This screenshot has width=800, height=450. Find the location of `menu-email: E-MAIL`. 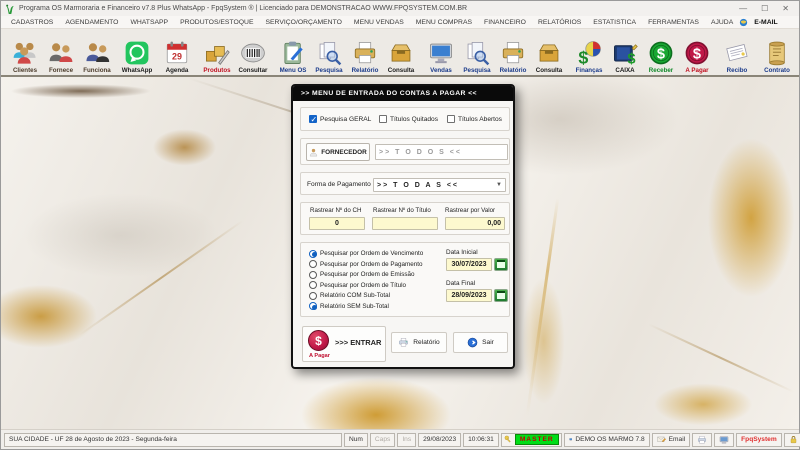

menu-email: E-MAIL is located at coordinates (765, 22).